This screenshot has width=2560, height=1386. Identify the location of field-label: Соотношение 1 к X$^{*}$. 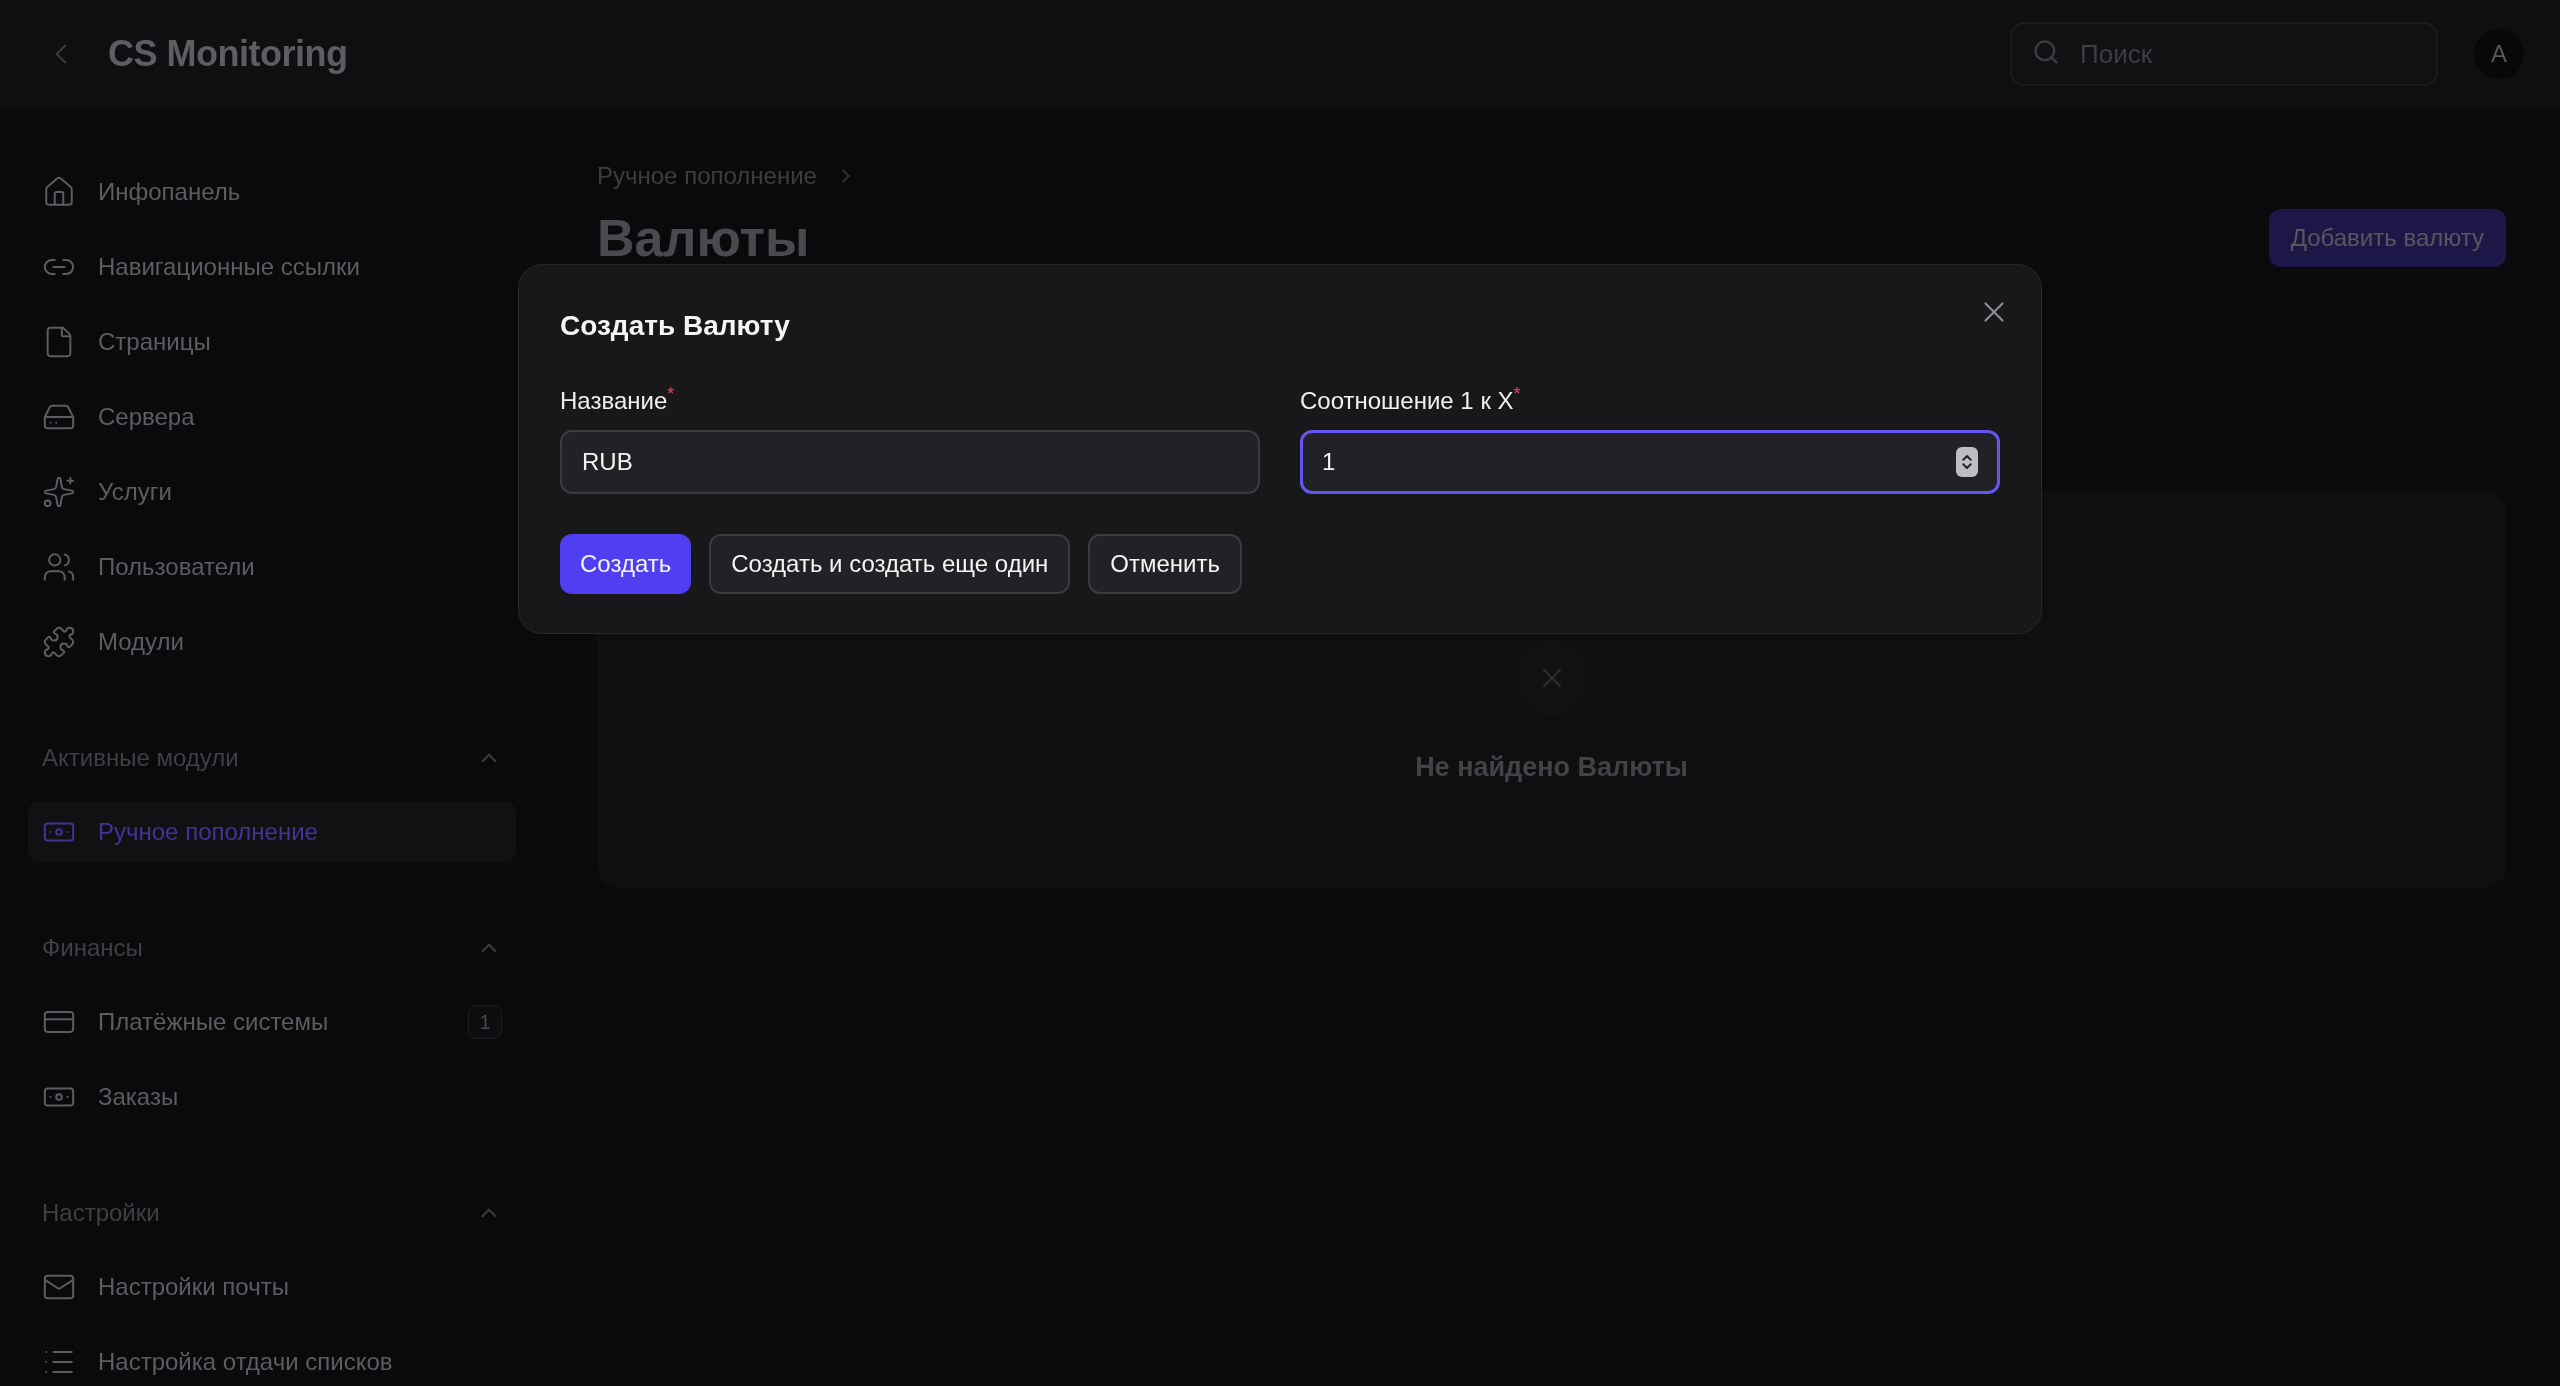
(1411, 399).